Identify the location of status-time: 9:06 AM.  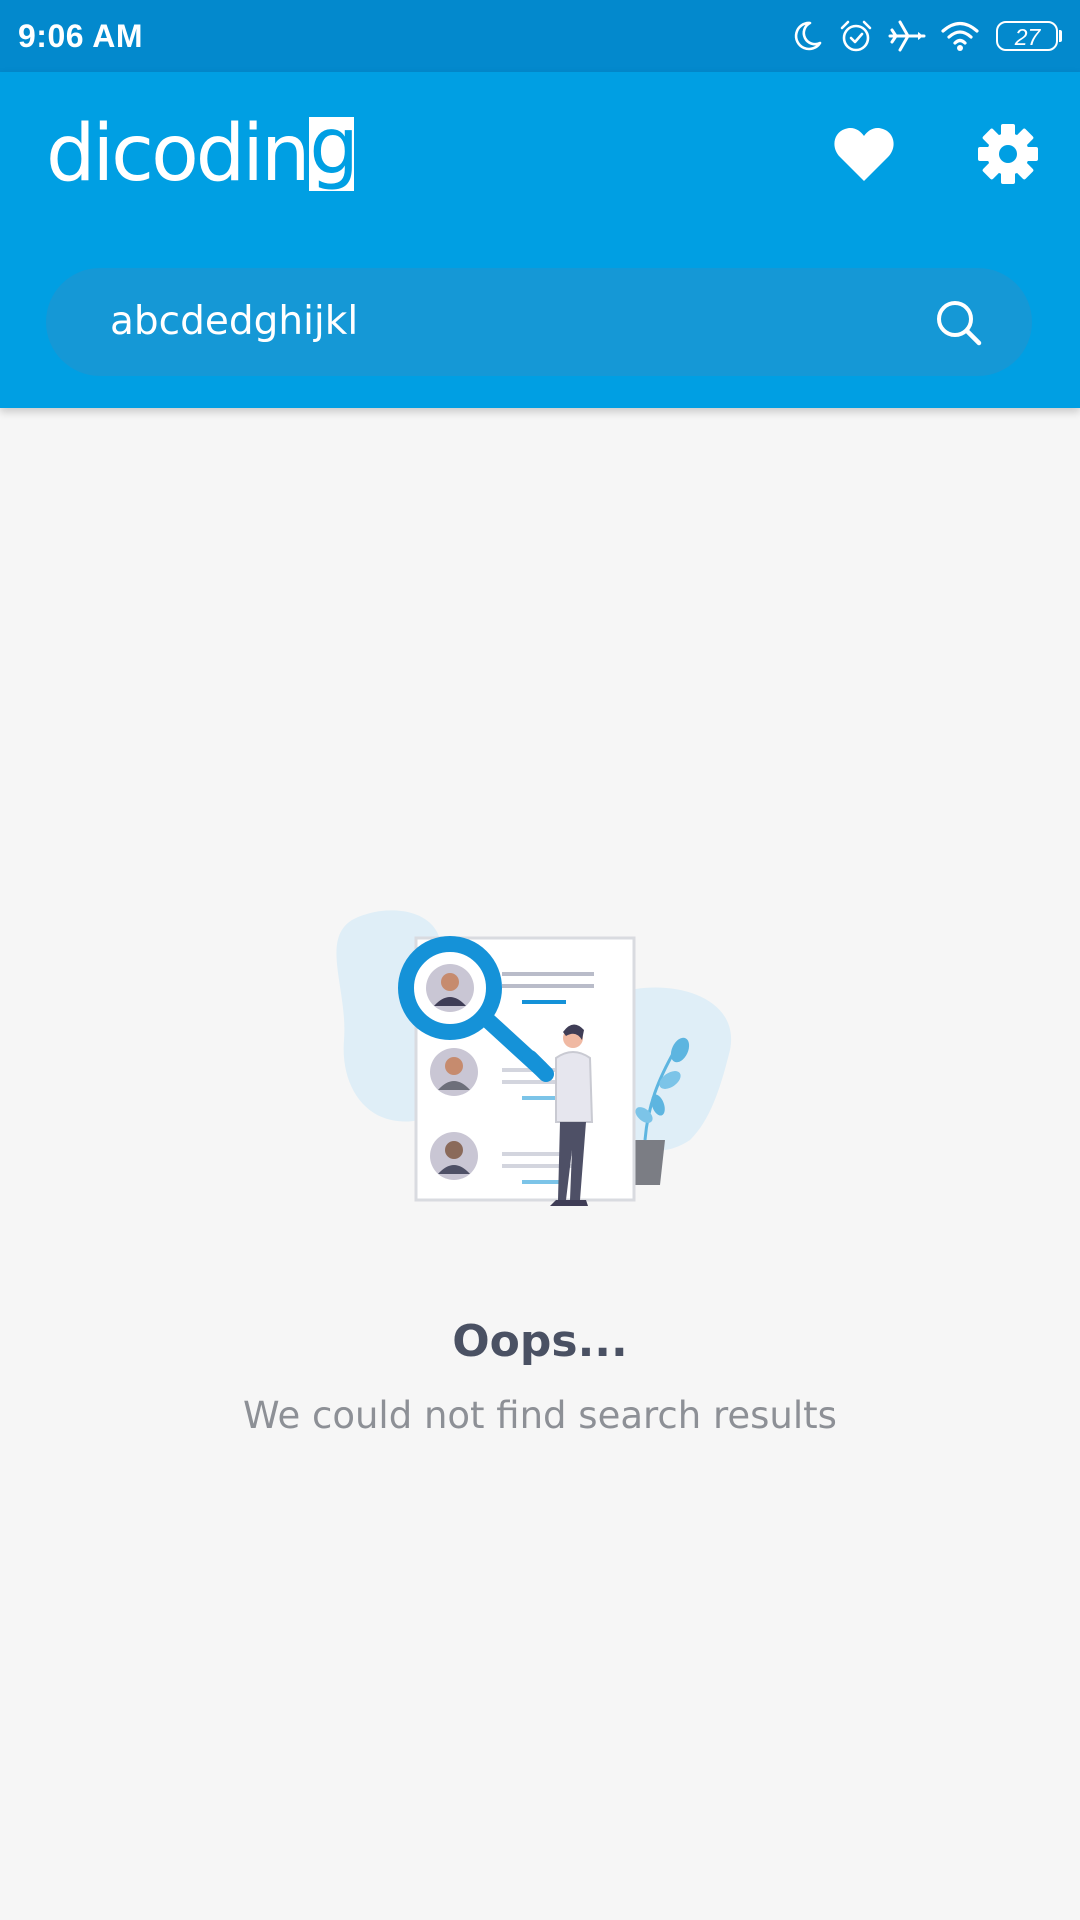
(81, 36).